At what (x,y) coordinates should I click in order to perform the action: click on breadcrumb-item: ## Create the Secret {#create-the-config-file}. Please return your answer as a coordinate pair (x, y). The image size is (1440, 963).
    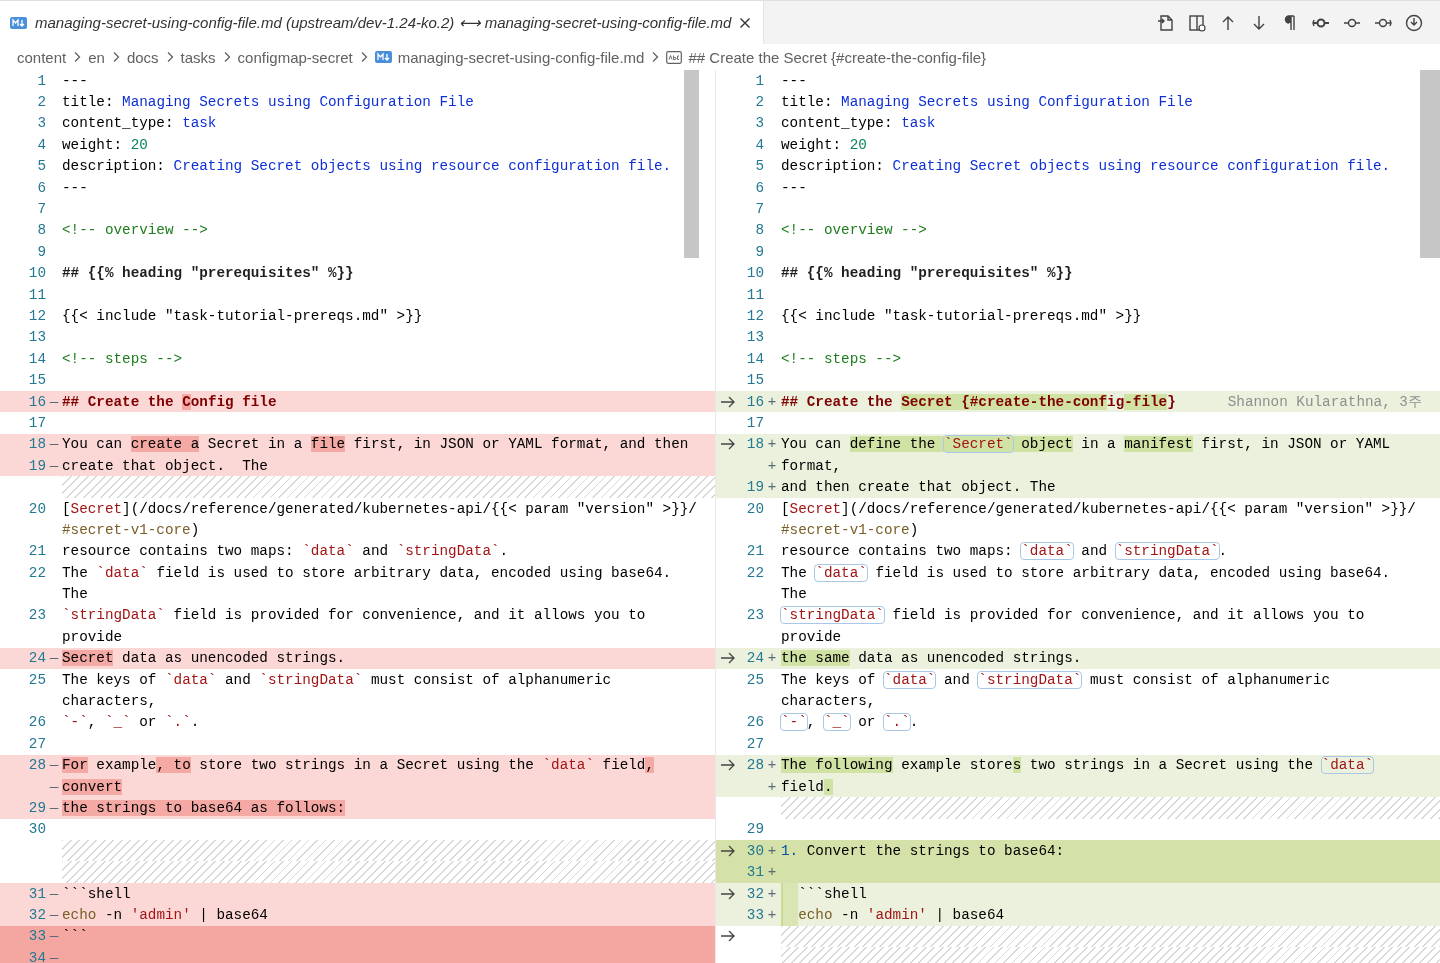
    Looking at the image, I should click on (837, 57).